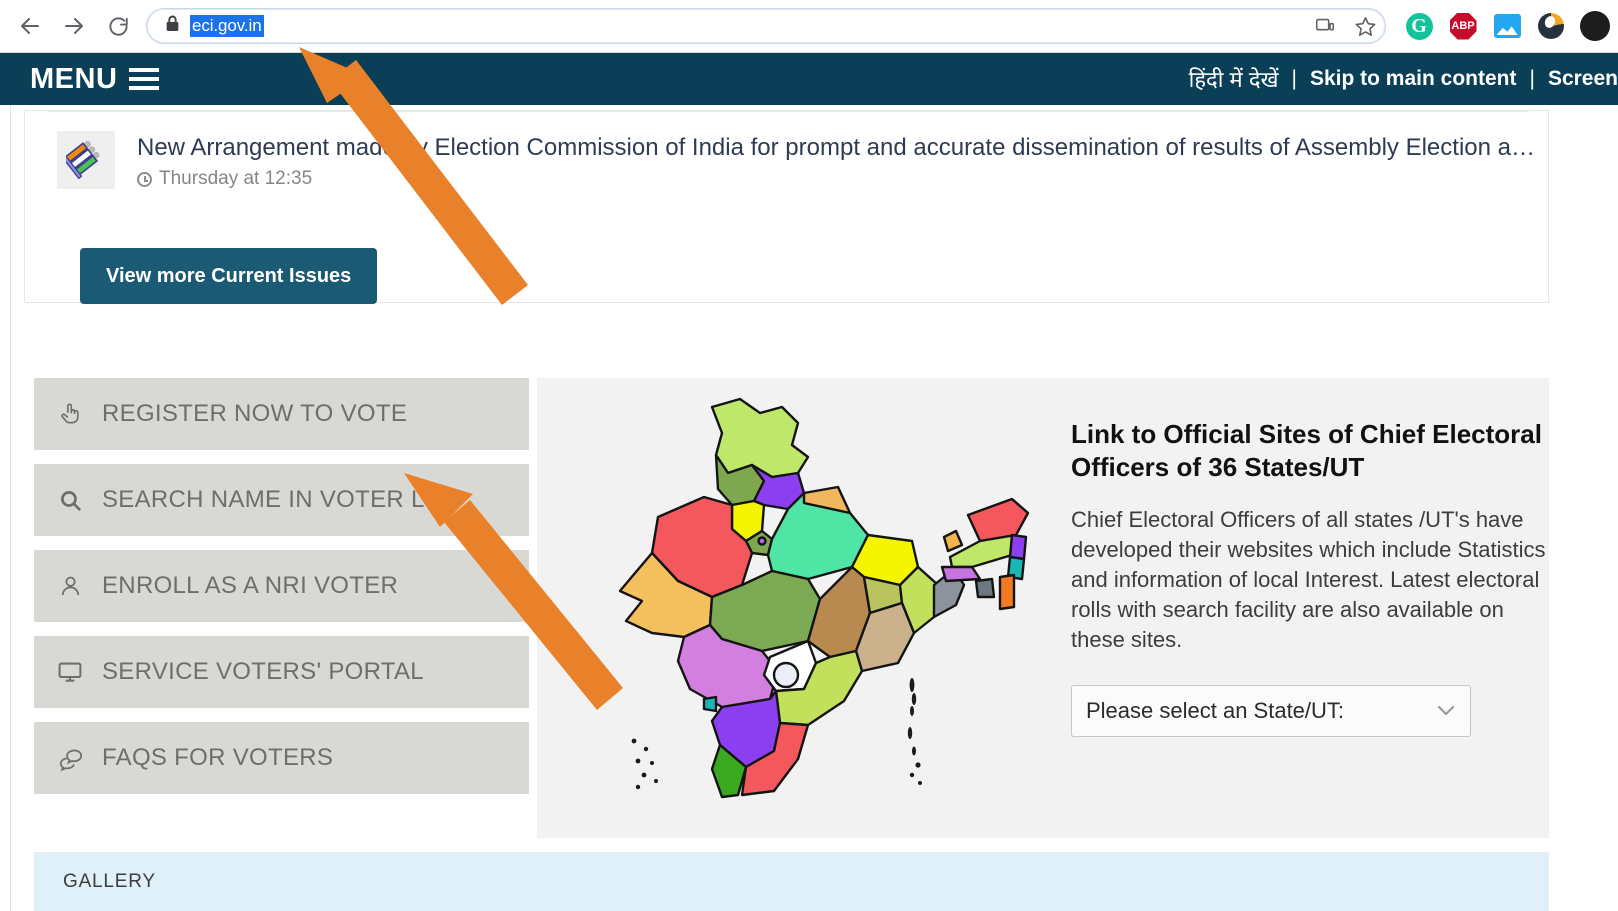 This screenshot has width=1618, height=911. Describe the element at coordinates (1325, 26) in the screenshot. I see `cast-icon` at that location.